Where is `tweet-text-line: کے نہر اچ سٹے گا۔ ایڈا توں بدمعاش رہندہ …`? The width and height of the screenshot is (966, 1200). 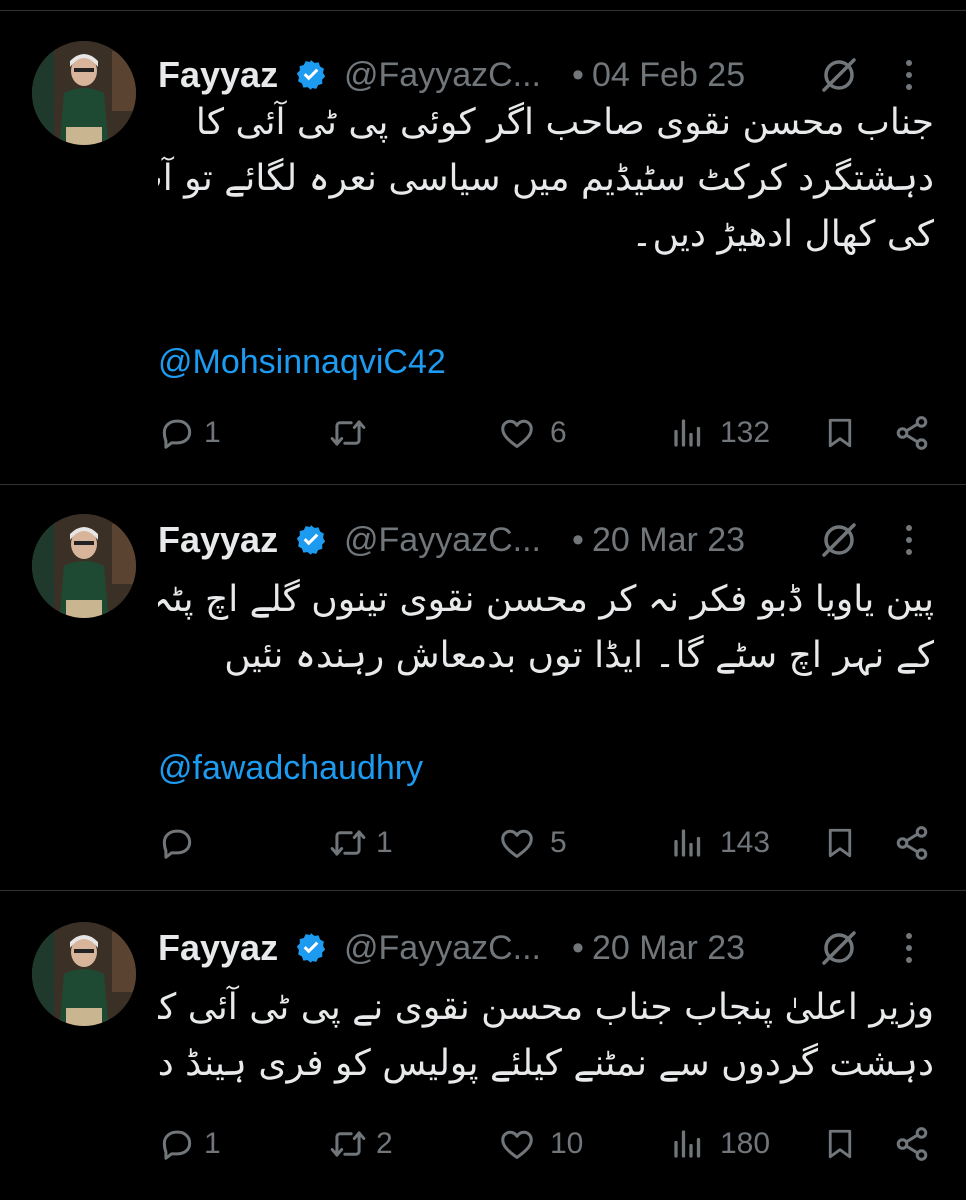
tweet-text-line: کے نہر اچ سٹے گا۔ ایڈا توں بدمعاش رہندہ … is located at coordinates (579, 655).